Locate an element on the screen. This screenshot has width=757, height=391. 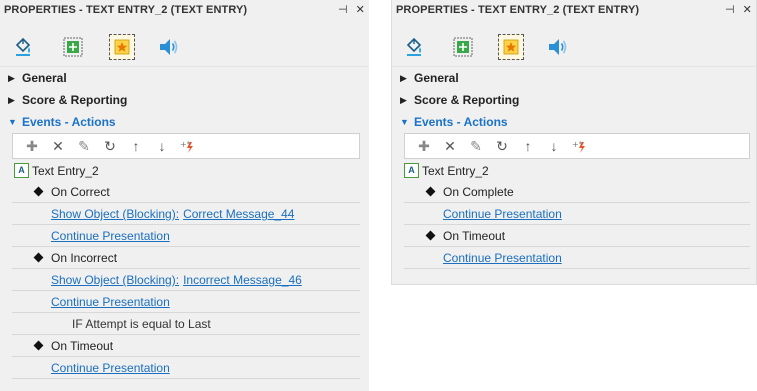
event-row: On Correct is located at coordinates (186, 192).